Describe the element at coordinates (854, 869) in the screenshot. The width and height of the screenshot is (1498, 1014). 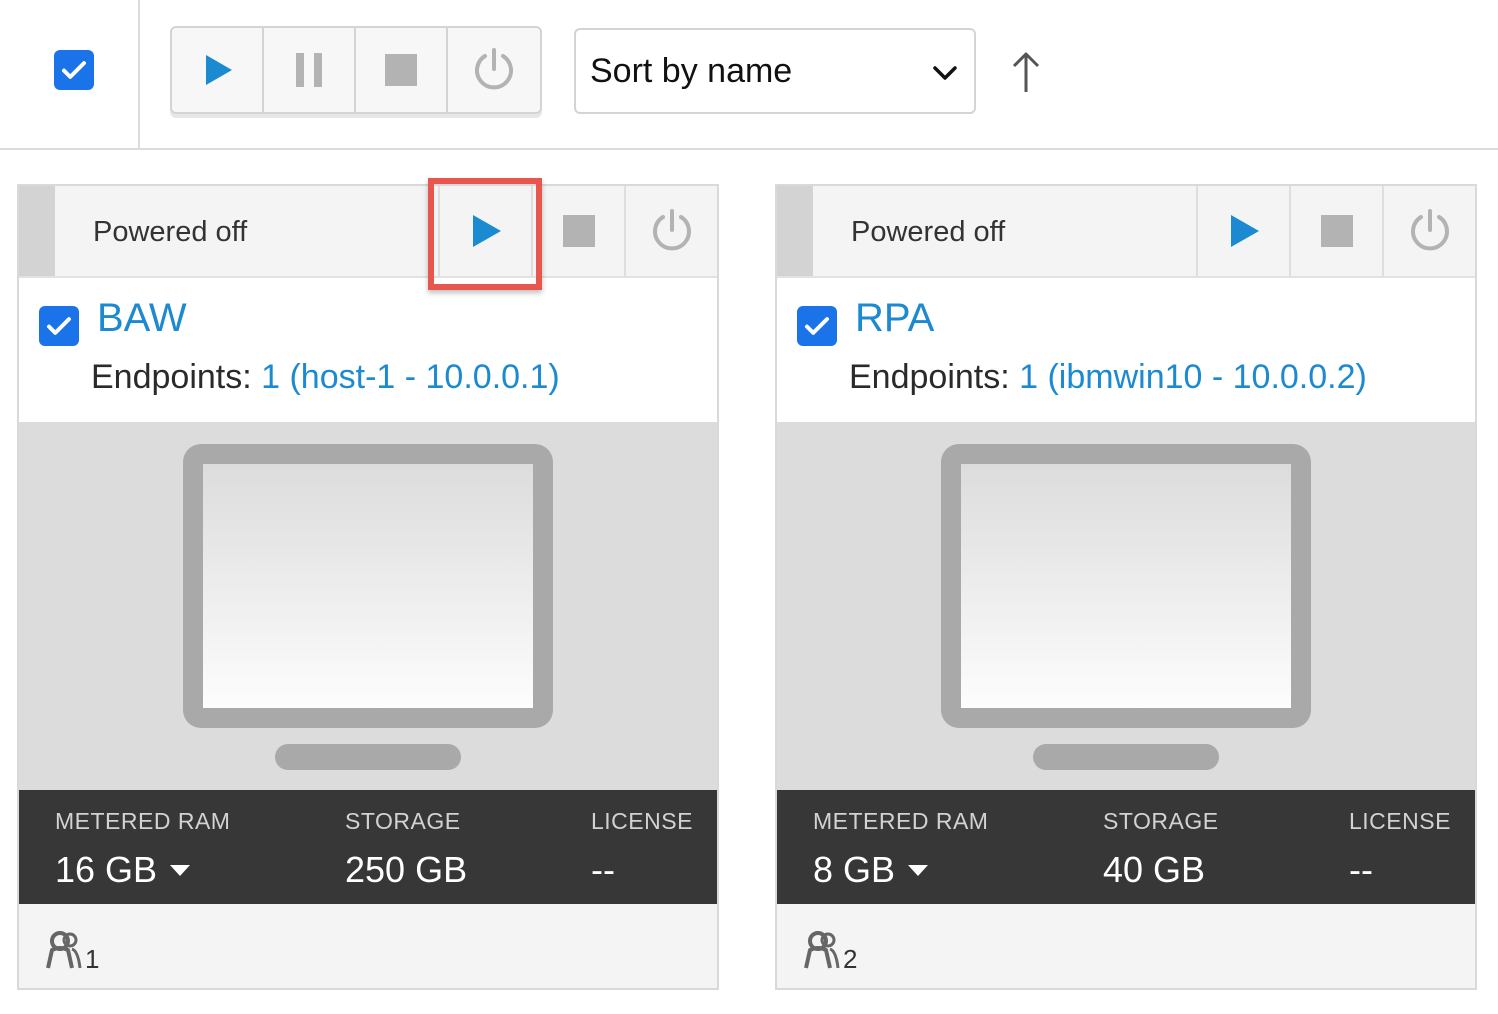
I see `stat-value: 8 GB` at that location.